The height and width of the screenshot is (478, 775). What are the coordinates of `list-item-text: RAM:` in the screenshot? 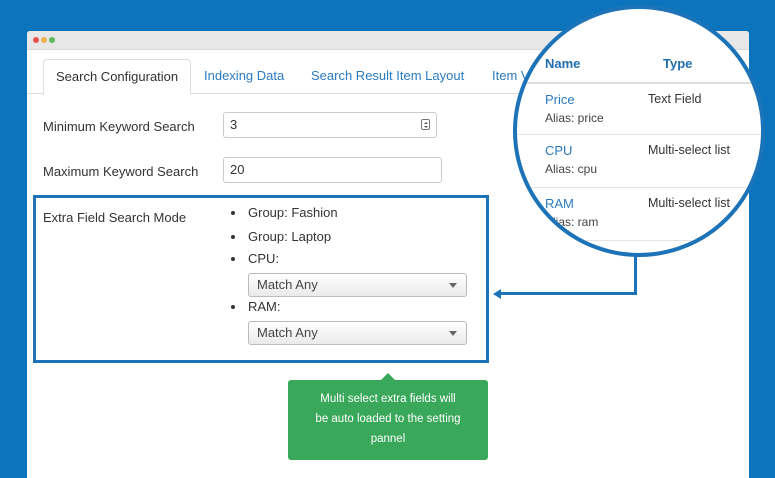 It's located at (264, 306).